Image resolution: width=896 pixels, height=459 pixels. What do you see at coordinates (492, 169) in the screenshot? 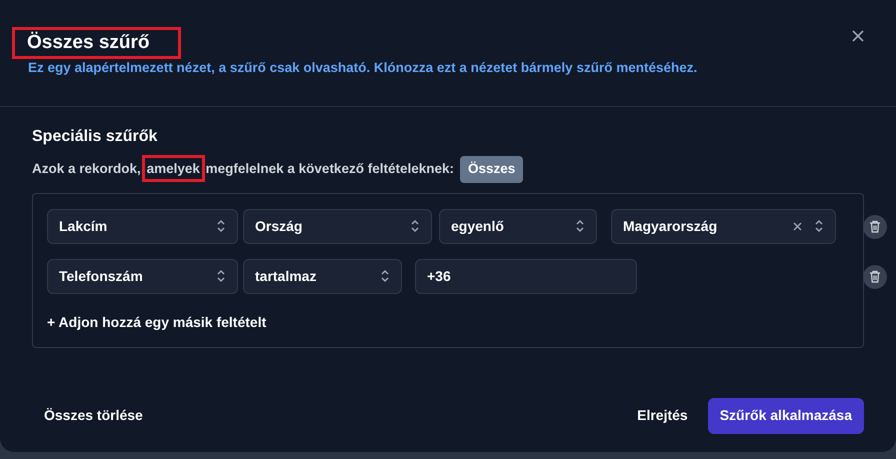
I see `match-mode-badge: Összes` at bounding box center [492, 169].